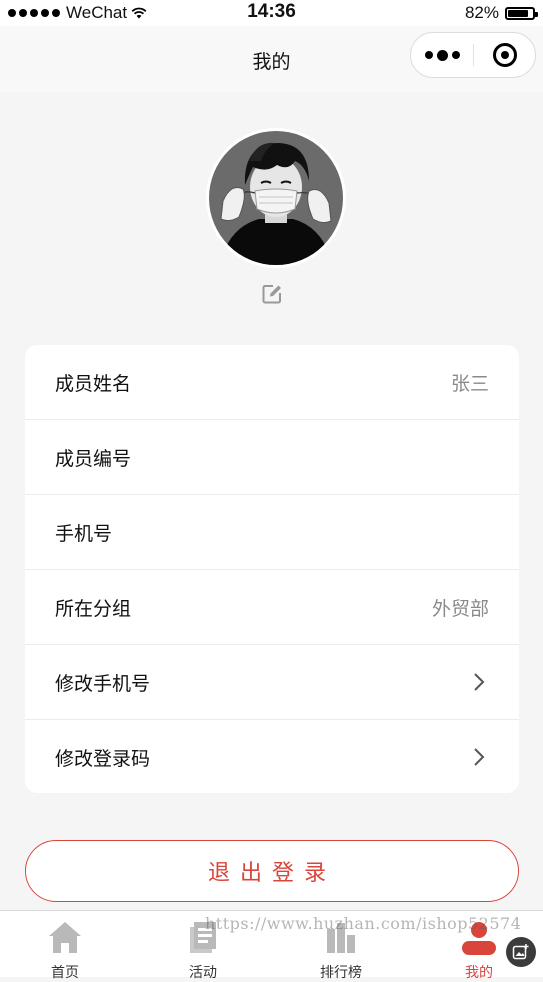  Describe the element at coordinates (65, 973) in the screenshot. I see `tab-label: 首页` at that location.